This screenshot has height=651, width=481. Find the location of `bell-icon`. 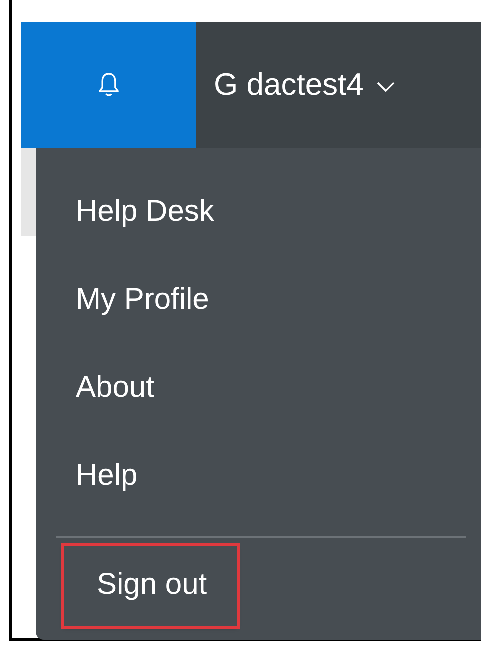

bell-icon is located at coordinates (109, 85).